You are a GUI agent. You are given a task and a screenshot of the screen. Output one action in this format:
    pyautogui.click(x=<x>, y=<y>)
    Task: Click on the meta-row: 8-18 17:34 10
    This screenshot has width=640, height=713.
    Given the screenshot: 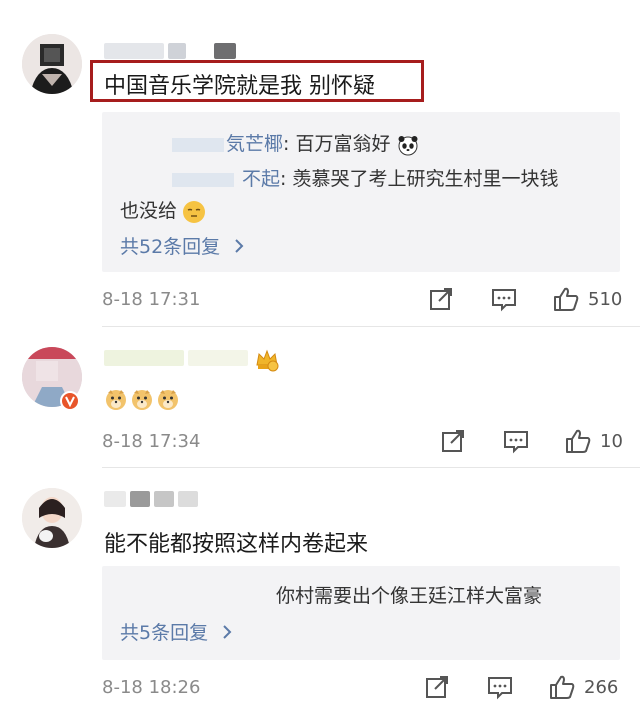 What is the action you would take?
    pyautogui.click(x=362, y=442)
    